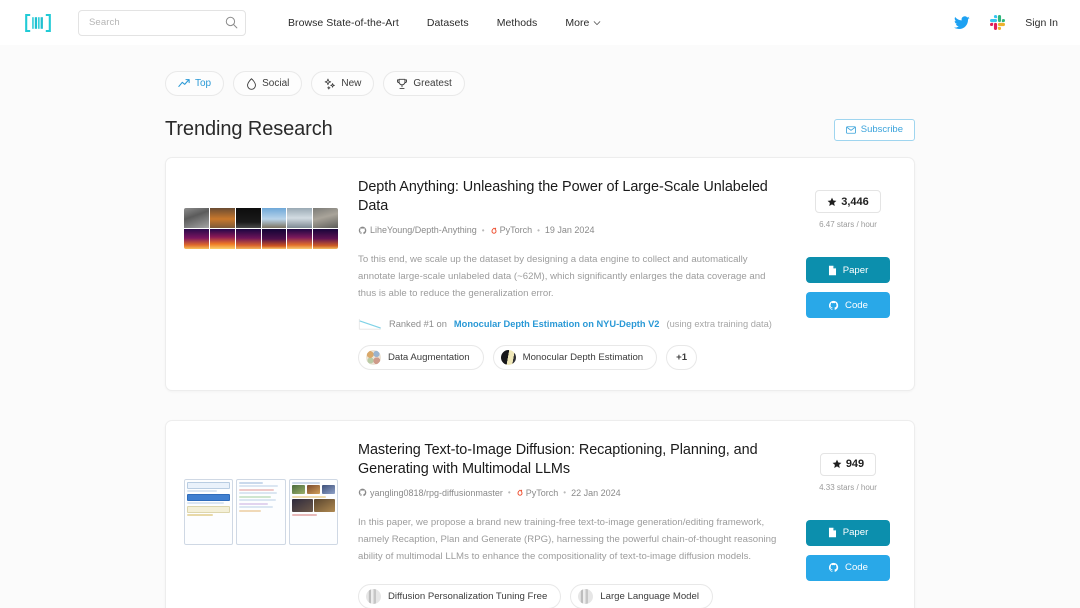 Image resolution: width=1080 pixels, height=608 pixels. I want to click on sign-in-link: Sign In, so click(1041, 23).